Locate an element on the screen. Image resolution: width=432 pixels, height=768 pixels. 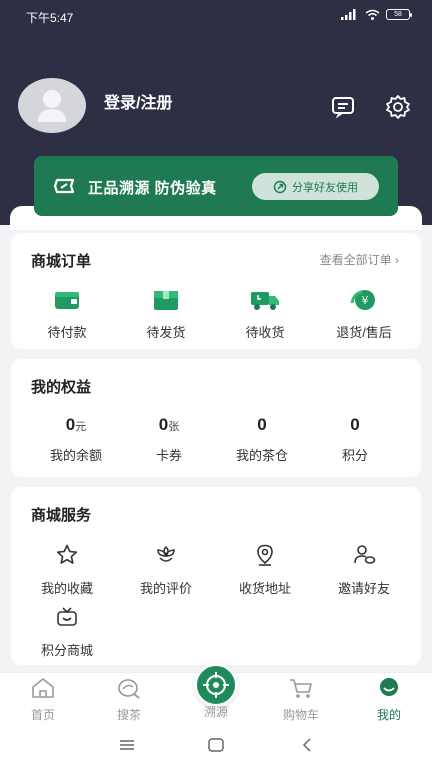
order-pending-shipment: 待发货 is located at coordinates (166, 315).